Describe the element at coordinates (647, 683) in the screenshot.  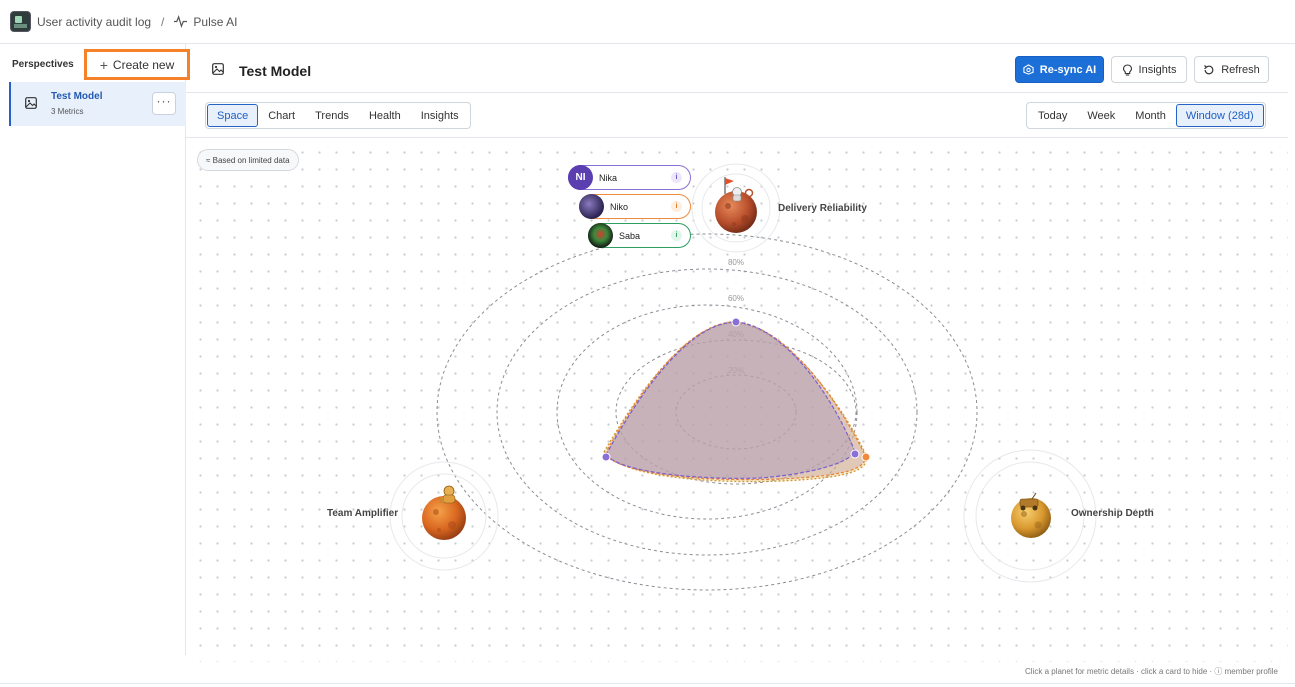
I see `bottom-divider` at that location.